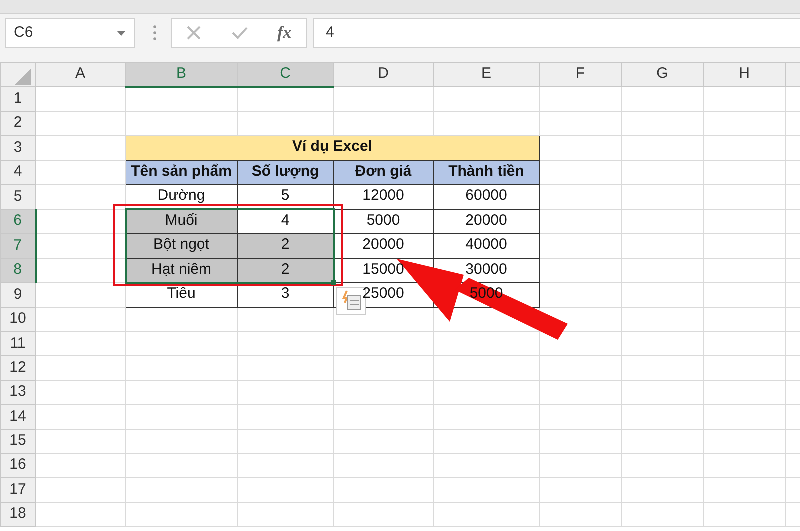  I want to click on row-header: 5, so click(18, 197).